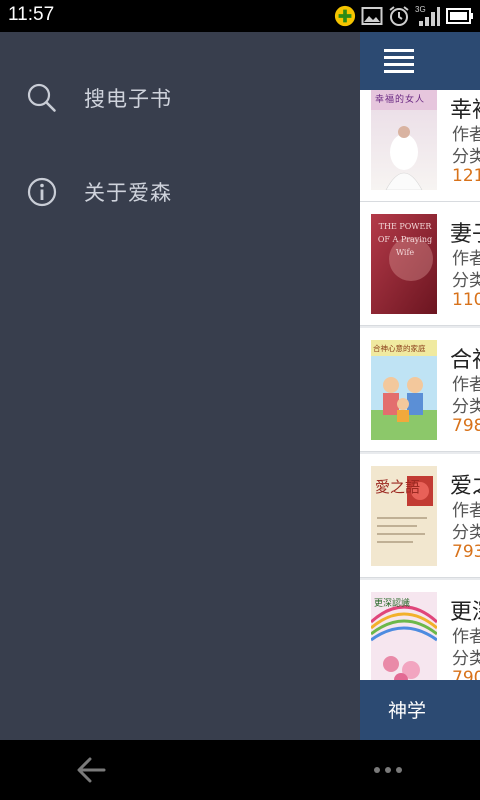 This screenshot has width=480, height=800. Describe the element at coordinates (128, 193) in the screenshot. I see `drawer-item-label: 关于爱森` at that location.